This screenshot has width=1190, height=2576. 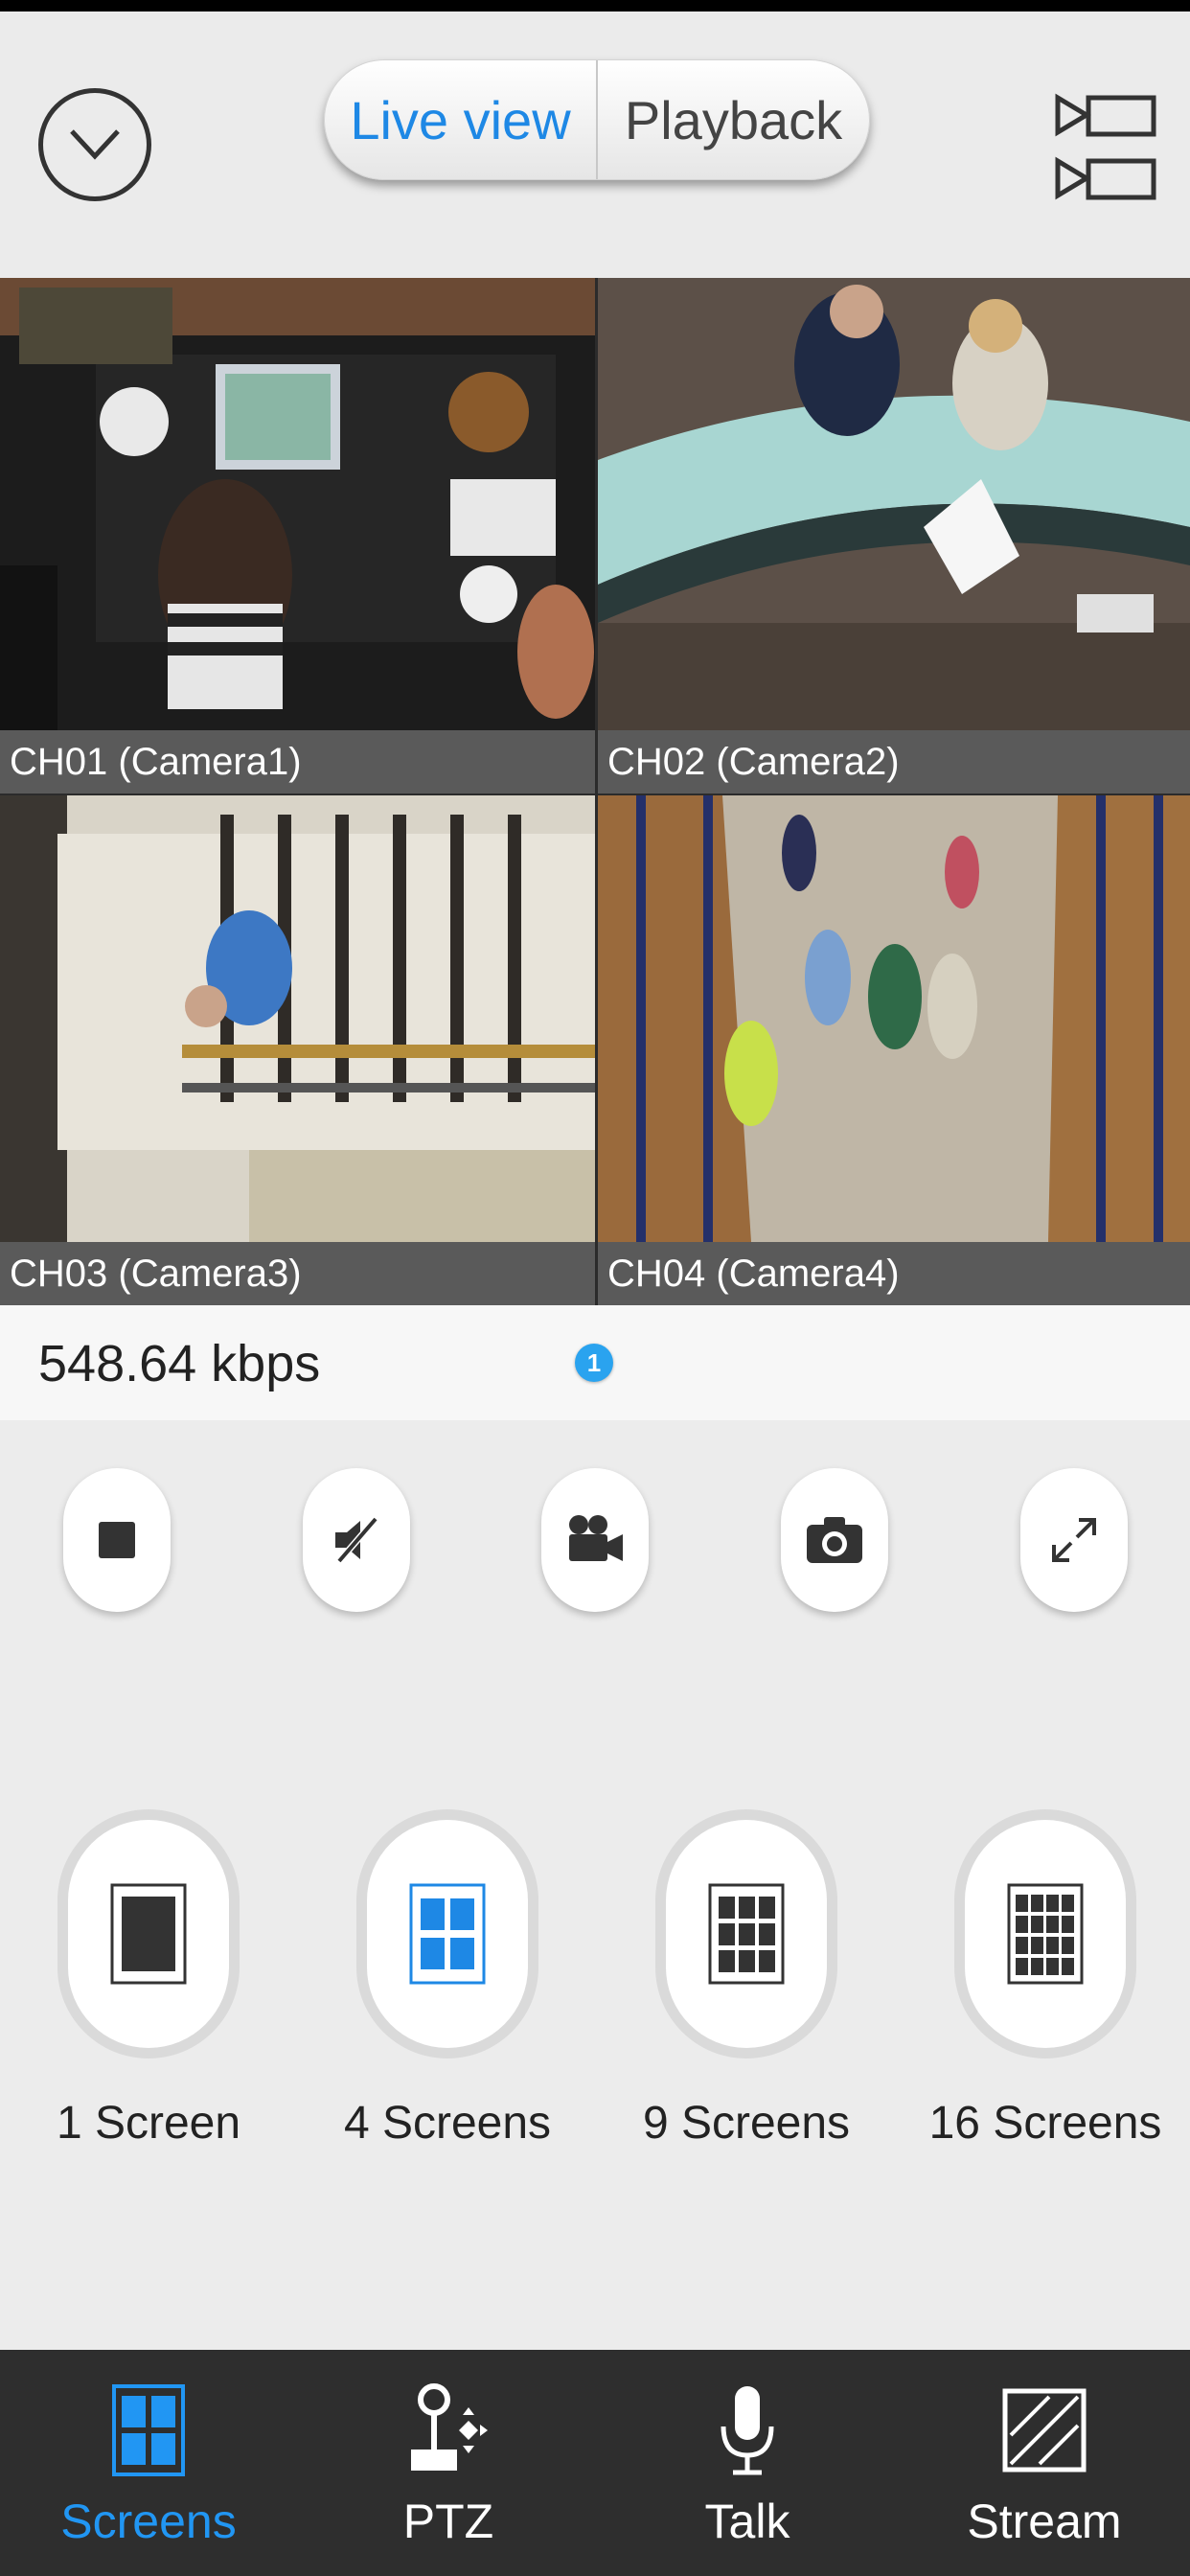 I want to click on sixteen-screen-icon, so click(x=1045, y=1934).